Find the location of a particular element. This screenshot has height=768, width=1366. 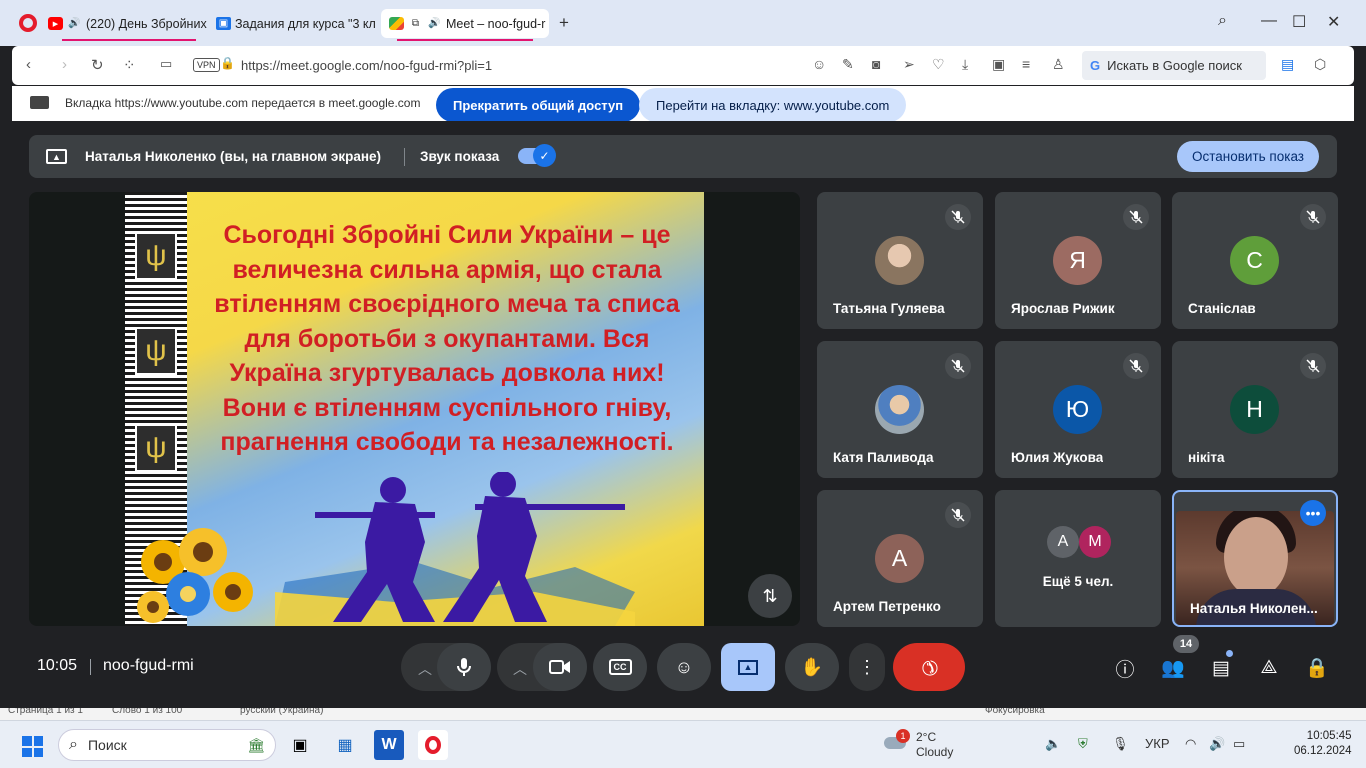

stop-sharing-button: Прекратить общий доступ is located at coordinates (538, 105).